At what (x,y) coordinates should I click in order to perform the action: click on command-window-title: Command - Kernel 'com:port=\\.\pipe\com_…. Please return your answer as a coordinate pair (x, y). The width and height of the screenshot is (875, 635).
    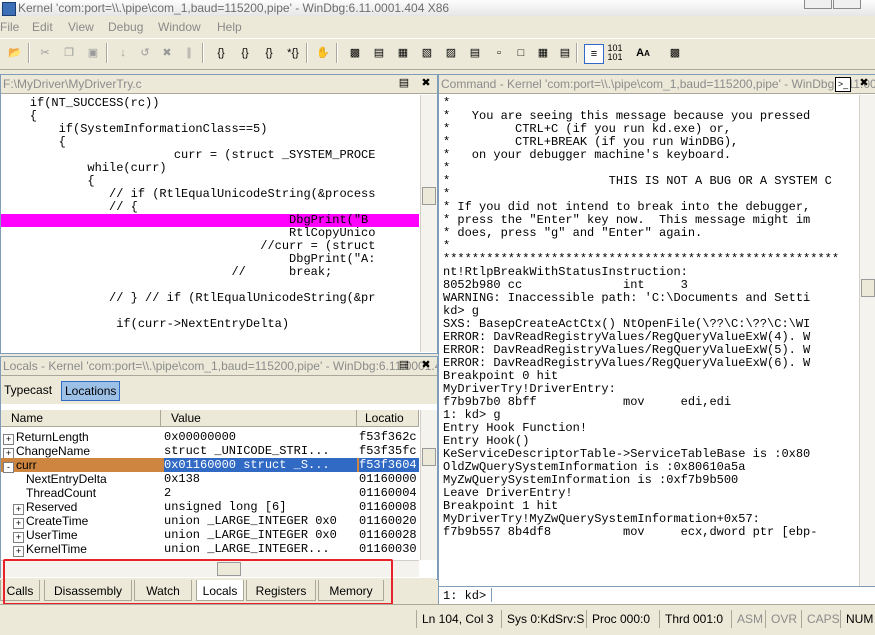
    Looking at the image, I should click on (658, 84).